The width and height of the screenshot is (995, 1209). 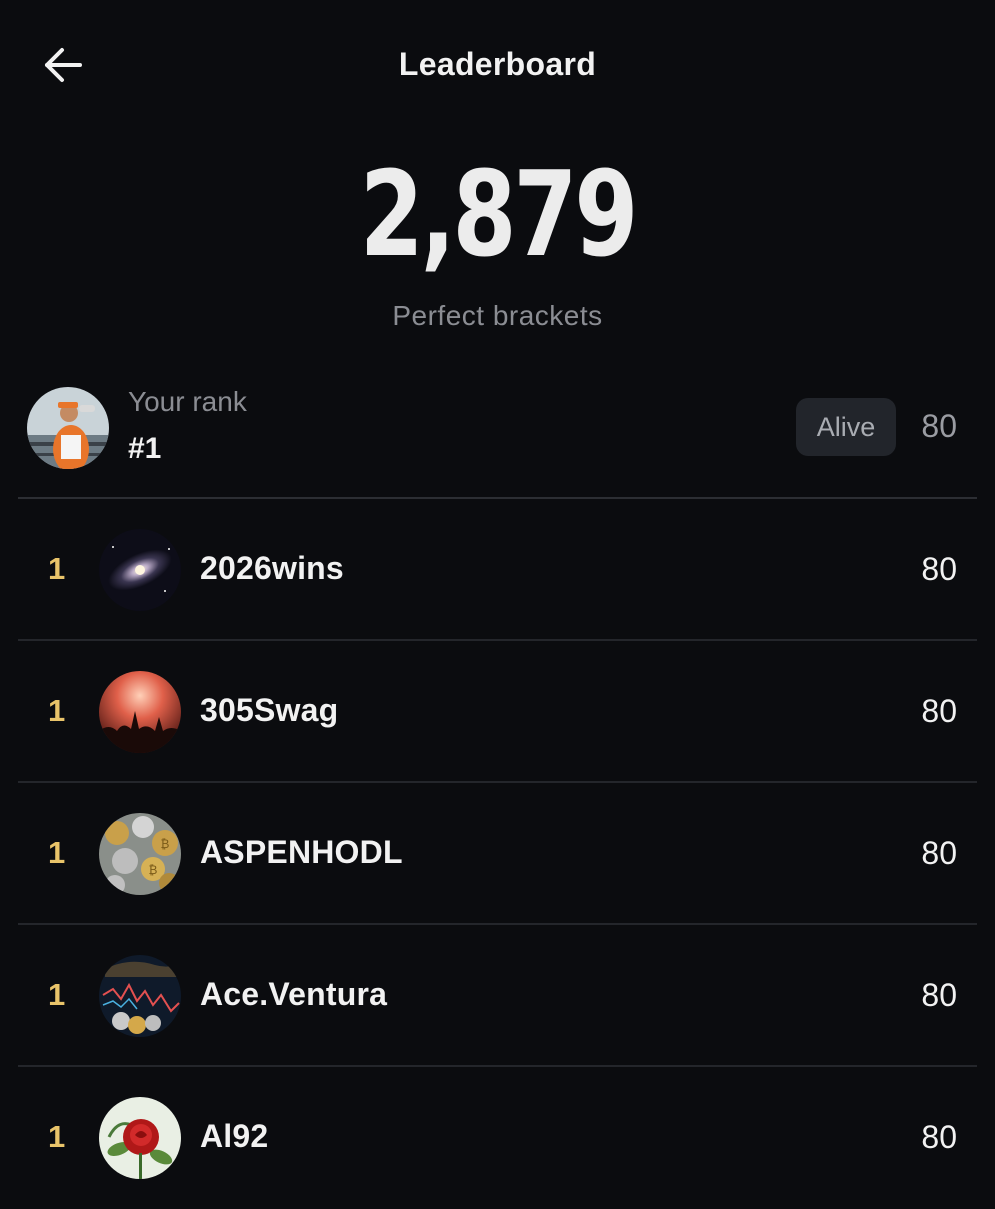 What do you see at coordinates (497, 439) in the screenshot?
I see `your-rank-card: Your rank #1 Alive 80` at bounding box center [497, 439].